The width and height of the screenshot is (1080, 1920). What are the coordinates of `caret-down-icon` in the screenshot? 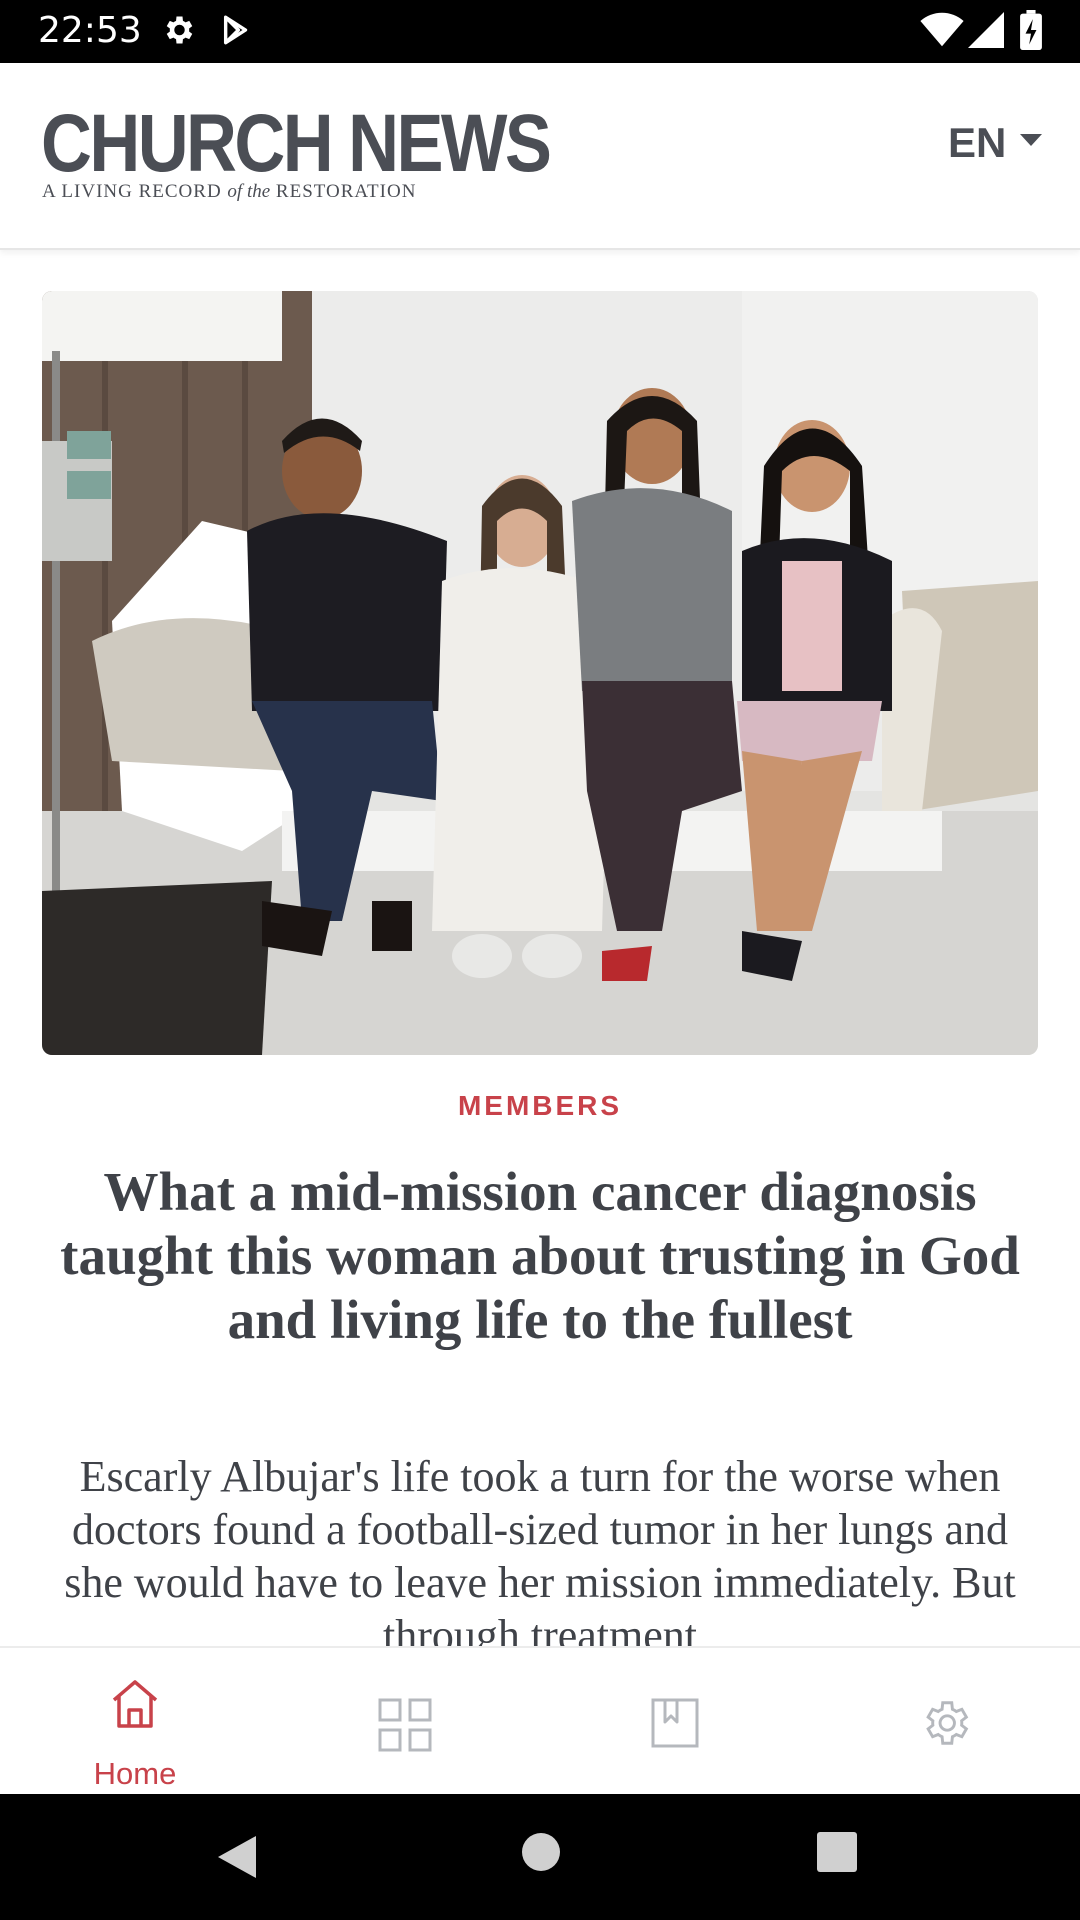 It's located at (1031, 140).